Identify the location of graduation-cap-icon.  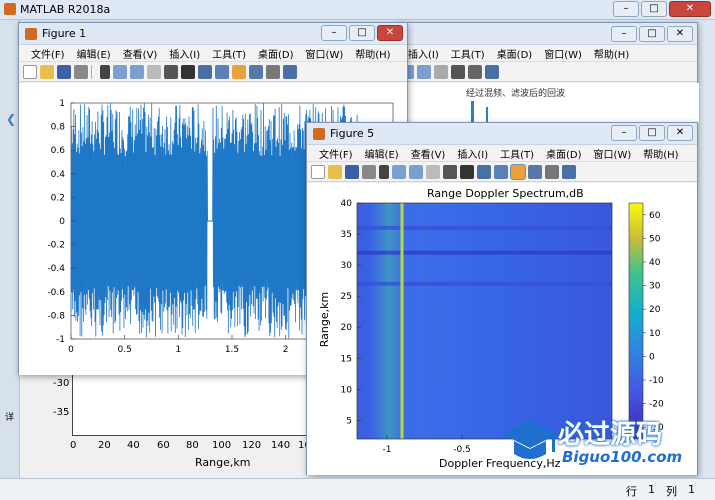
(530, 439).